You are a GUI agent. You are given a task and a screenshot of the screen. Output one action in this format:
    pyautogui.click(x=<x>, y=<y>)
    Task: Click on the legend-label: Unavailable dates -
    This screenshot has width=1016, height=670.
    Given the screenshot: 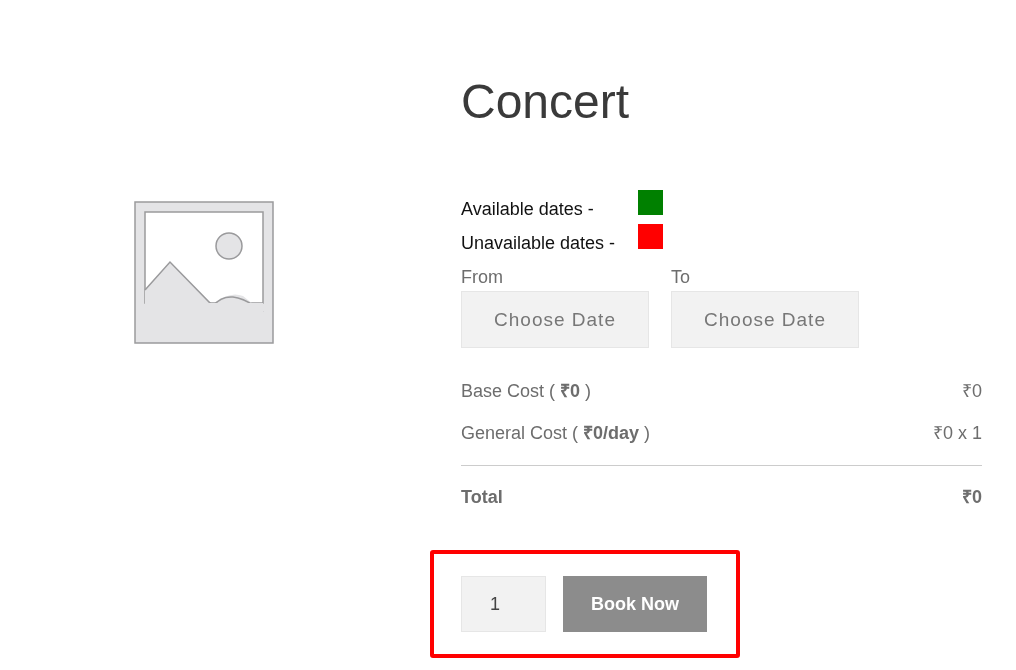 What is the action you would take?
    pyautogui.click(x=539, y=243)
    